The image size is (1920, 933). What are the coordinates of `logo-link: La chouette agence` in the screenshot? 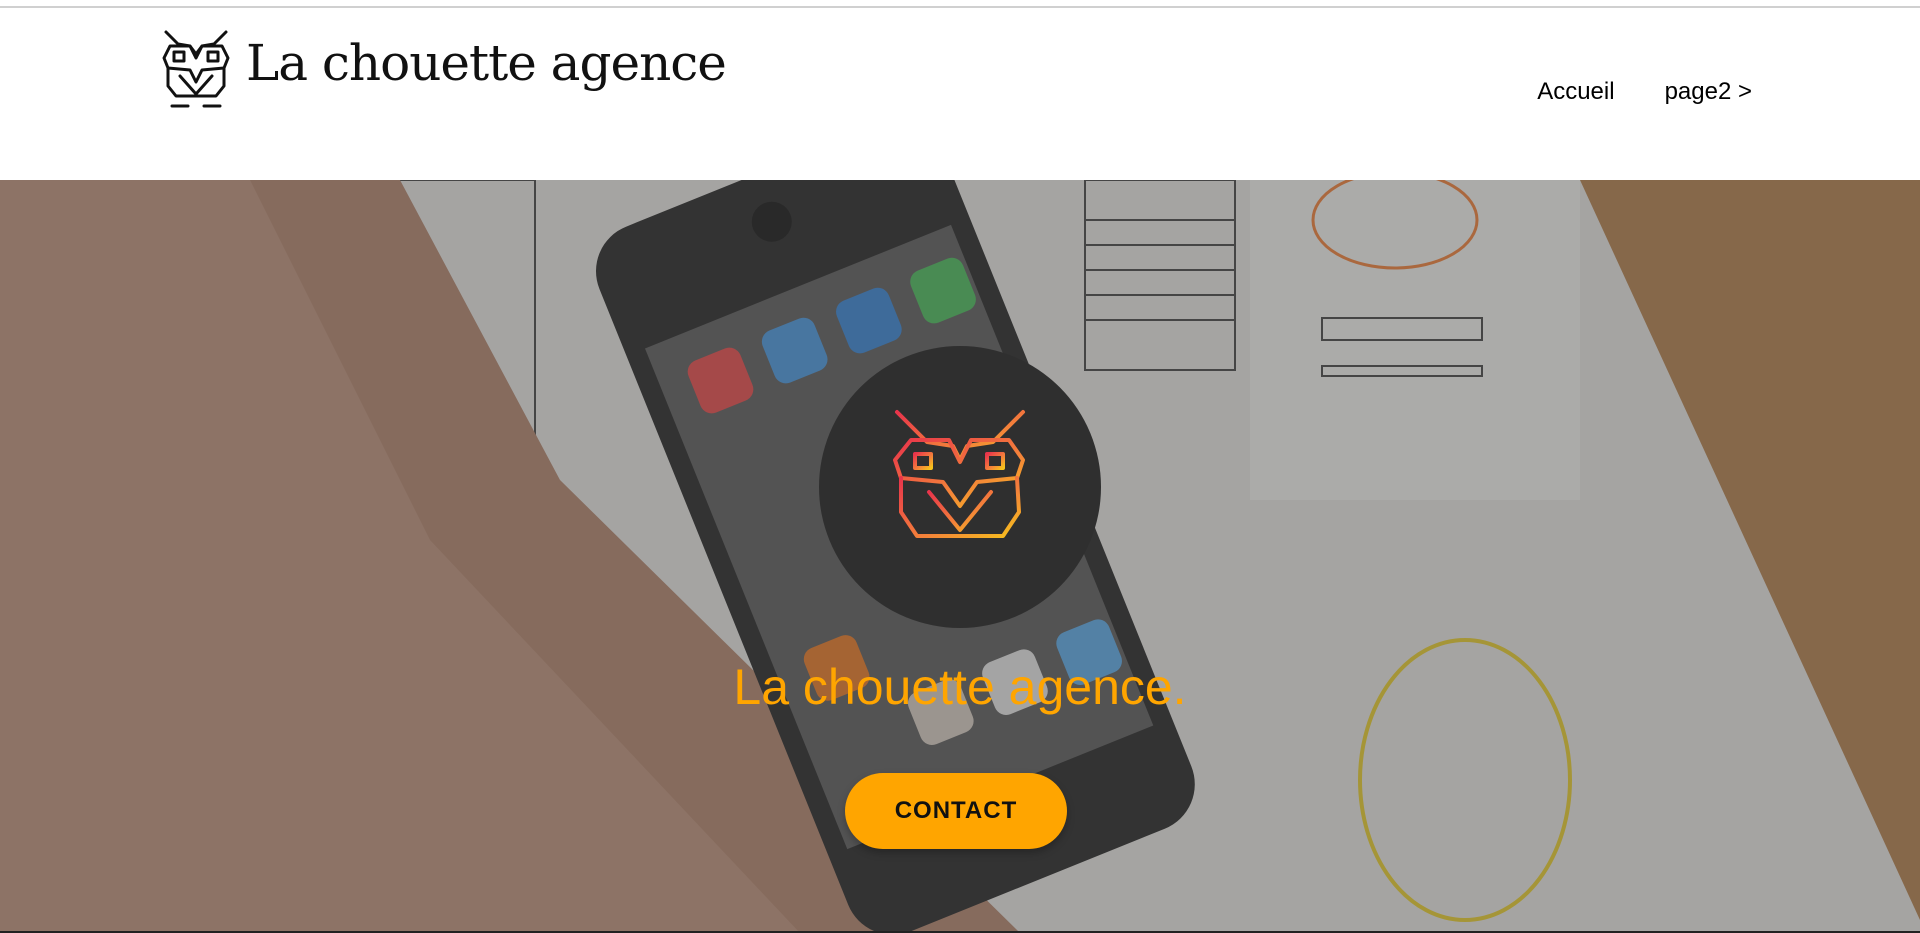 It's located at (443, 69).